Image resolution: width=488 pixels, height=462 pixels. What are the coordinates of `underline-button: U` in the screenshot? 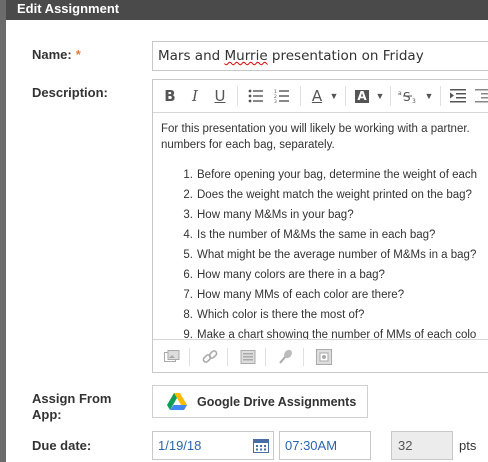 It's located at (220, 96).